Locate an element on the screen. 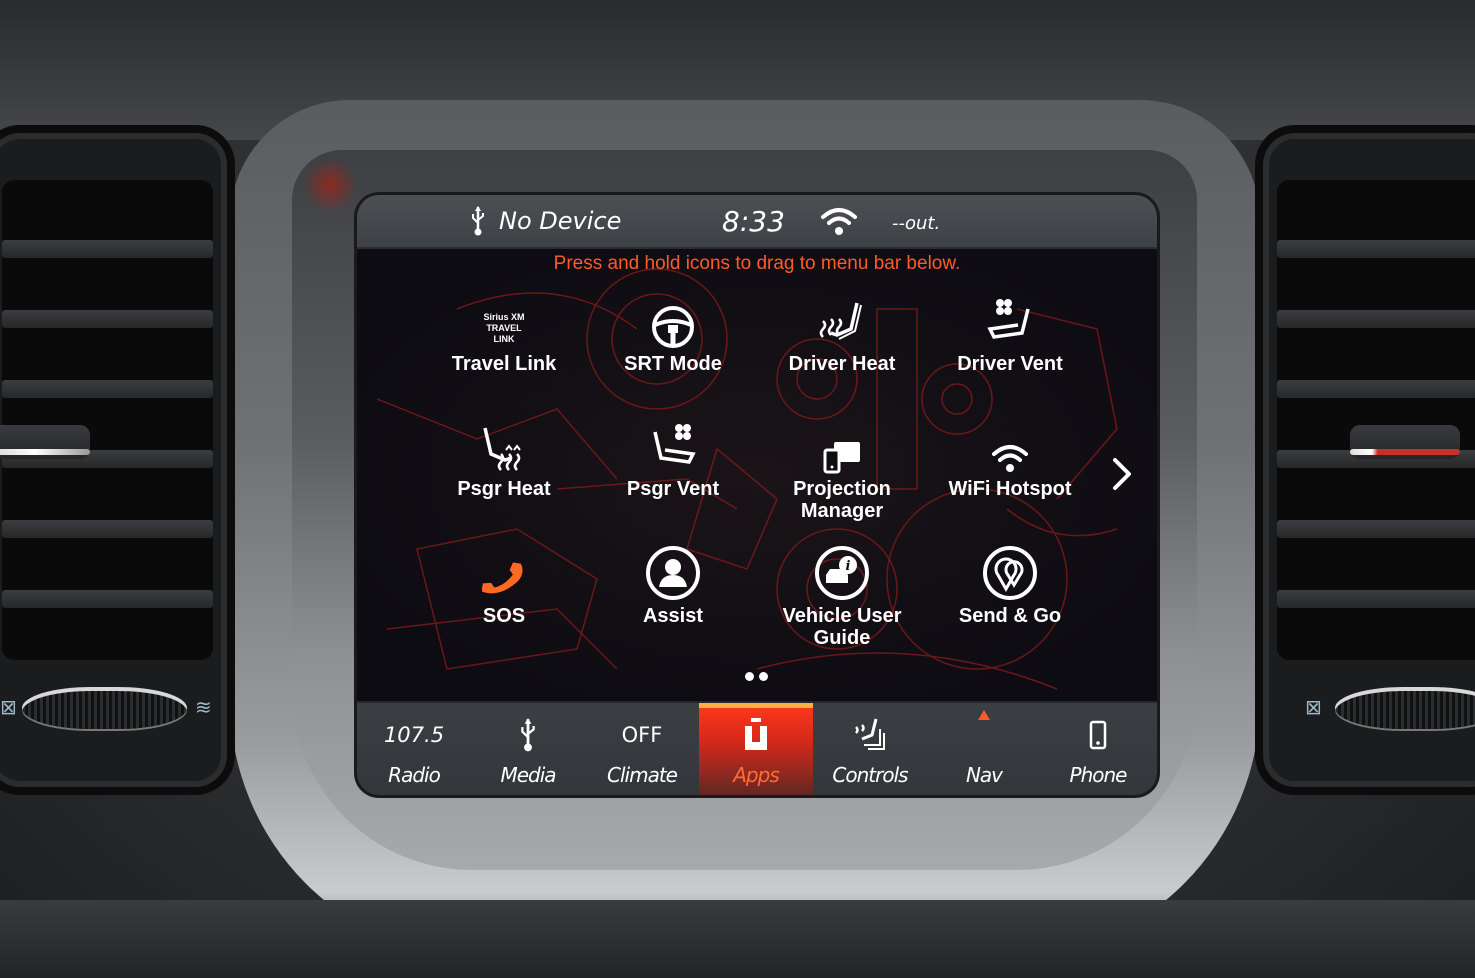 The width and height of the screenshot is (1475, 978). uconnect-apps-icon is located at coordinates (756, 735).